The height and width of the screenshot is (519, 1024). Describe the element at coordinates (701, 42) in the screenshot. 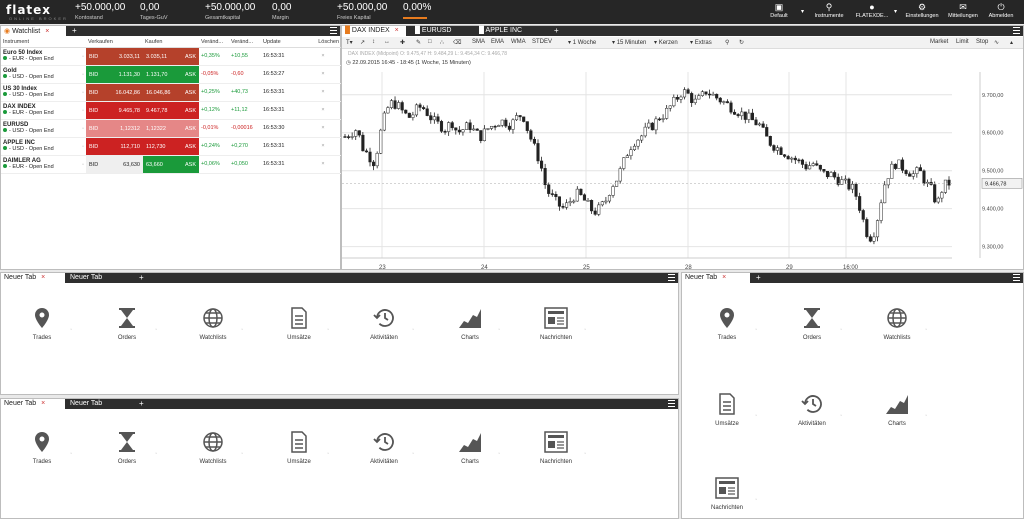

I see `extras-dropdown: ▾ Extras` at that location.